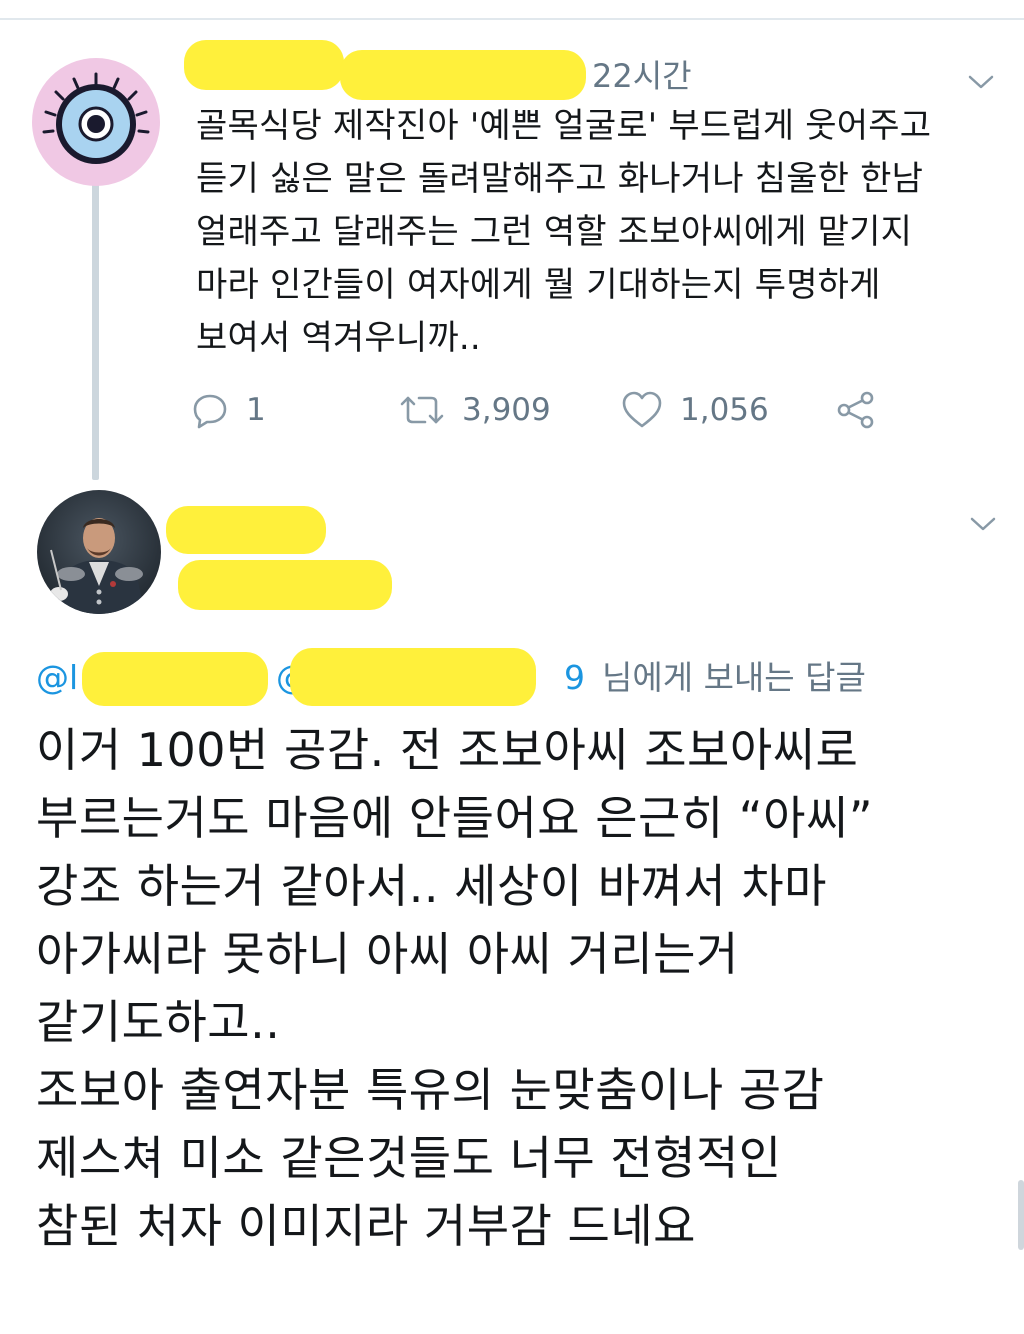 This screenshot has width=1024, height=1334. I want to click on reply-to-handle-tail: 9, so click(574, 678).